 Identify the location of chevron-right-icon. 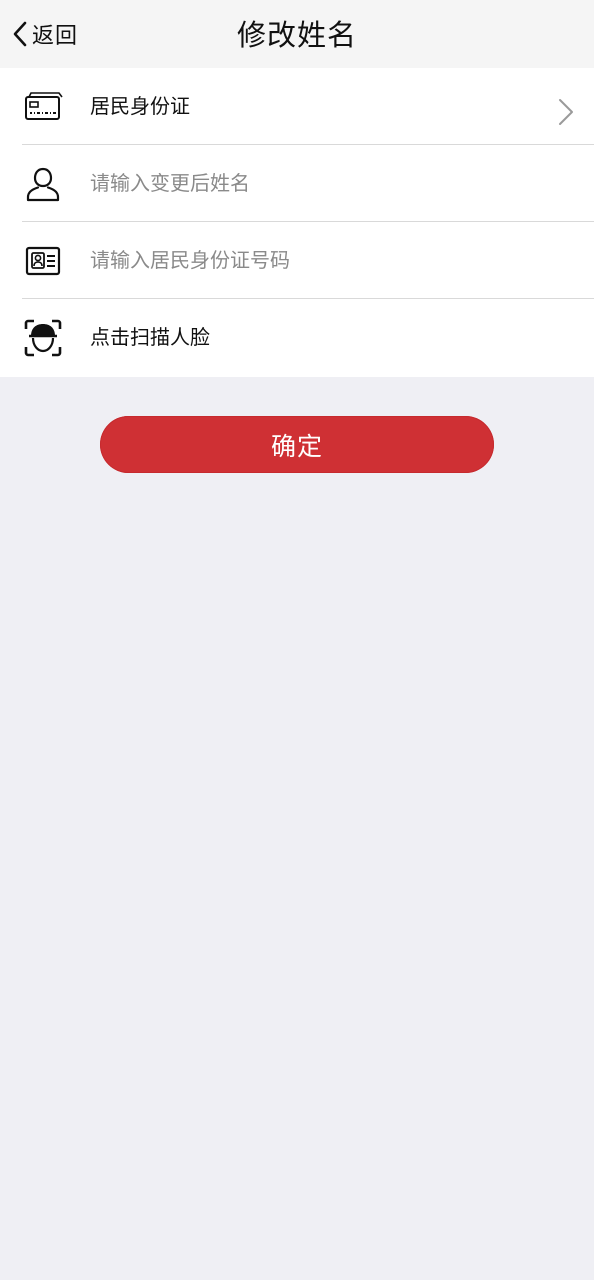
(566, 112).